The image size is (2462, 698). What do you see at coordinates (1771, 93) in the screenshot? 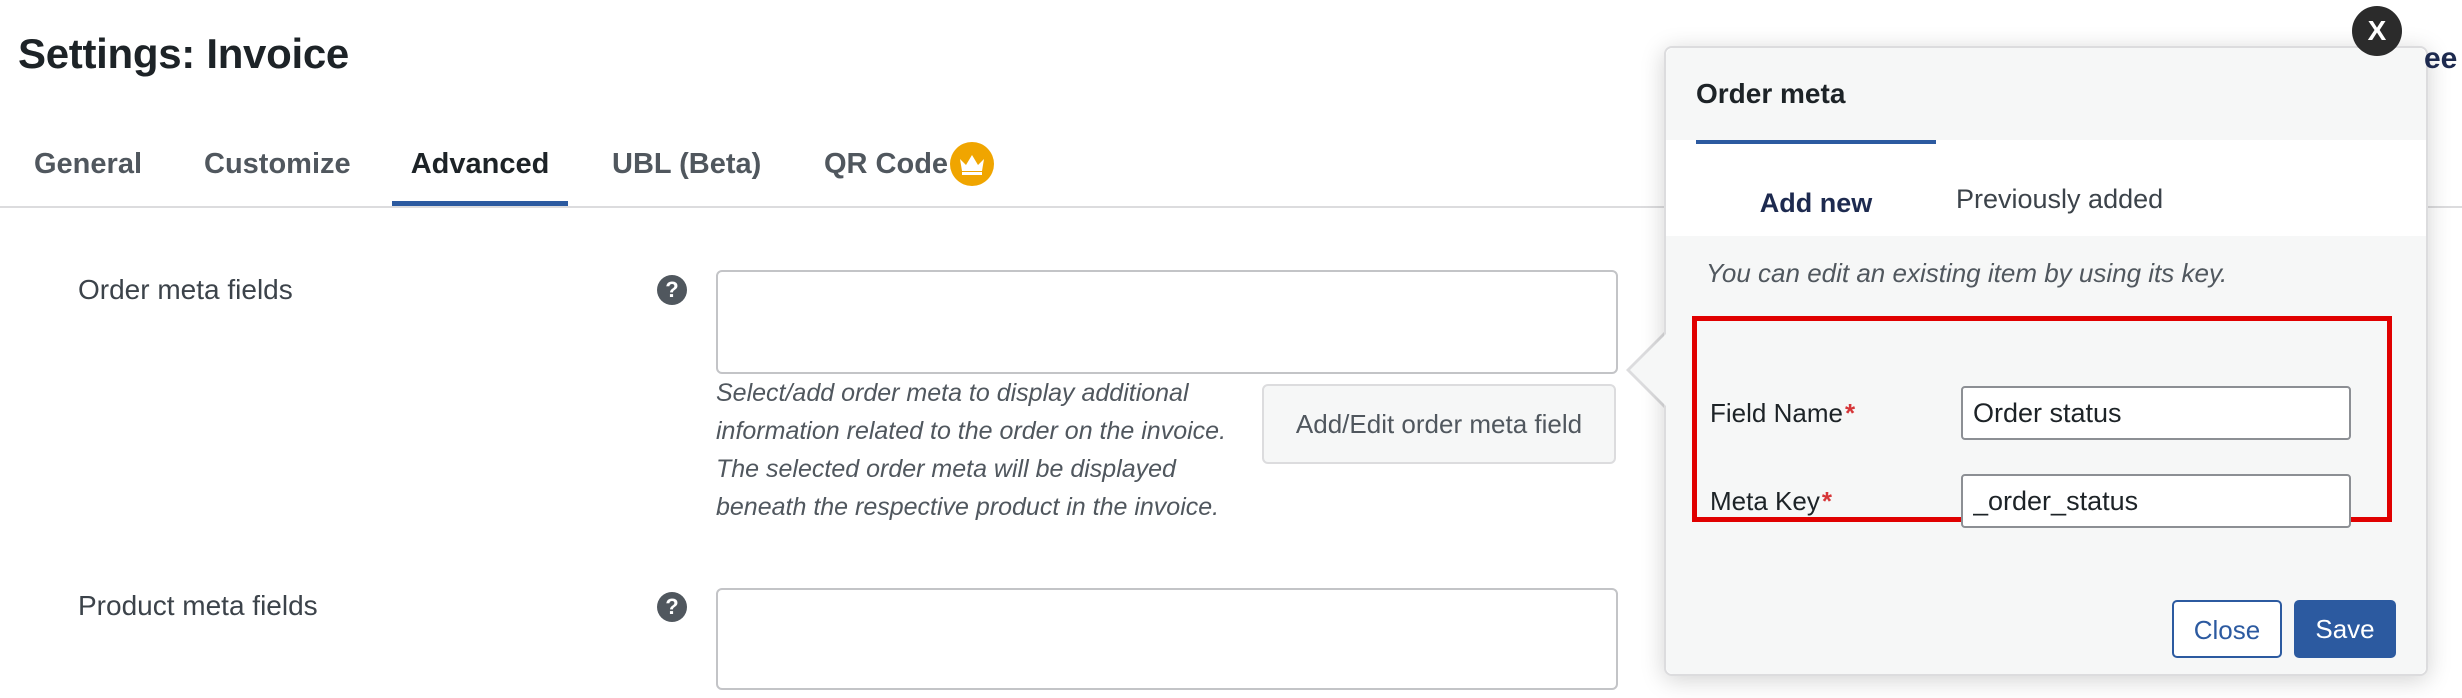
I see `popup-title: Order meta` at bounding box center [1771, 93].